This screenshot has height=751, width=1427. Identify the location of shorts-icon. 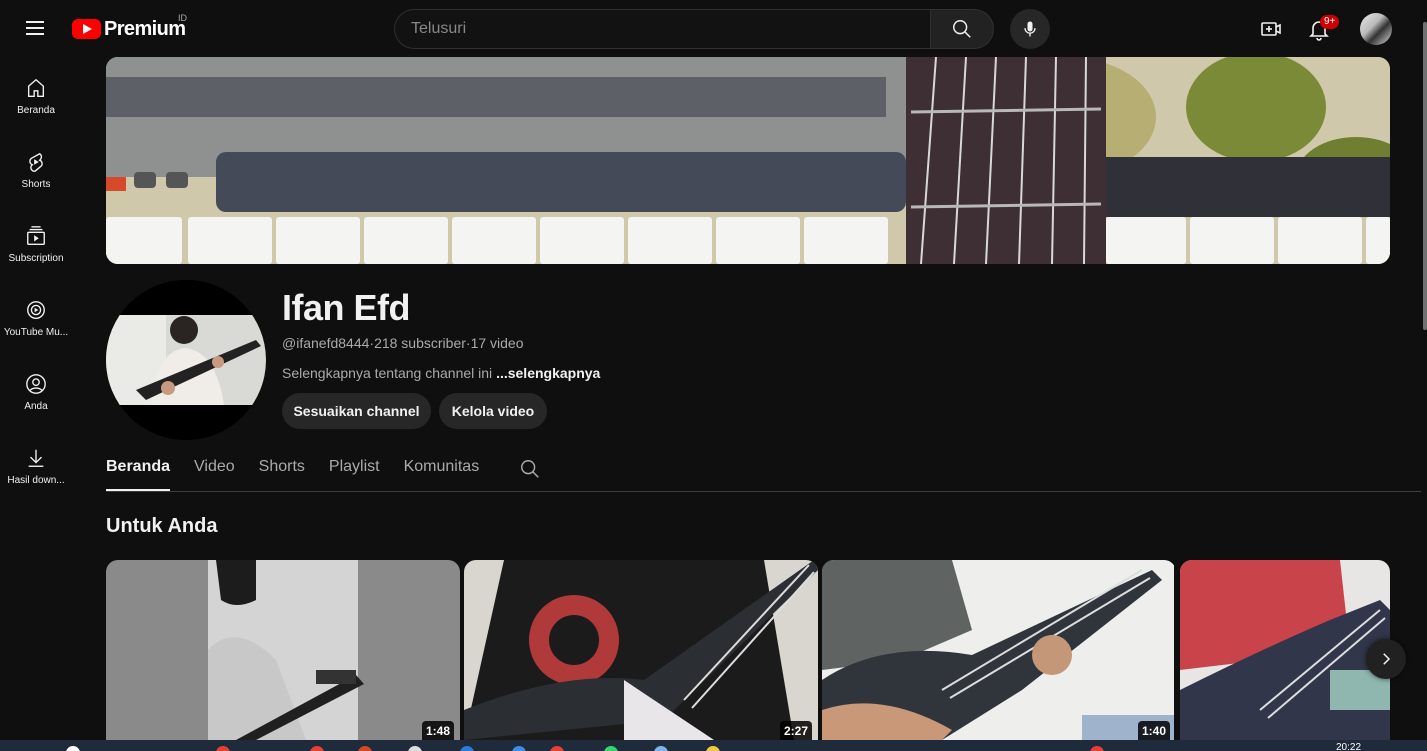
(36, 162).